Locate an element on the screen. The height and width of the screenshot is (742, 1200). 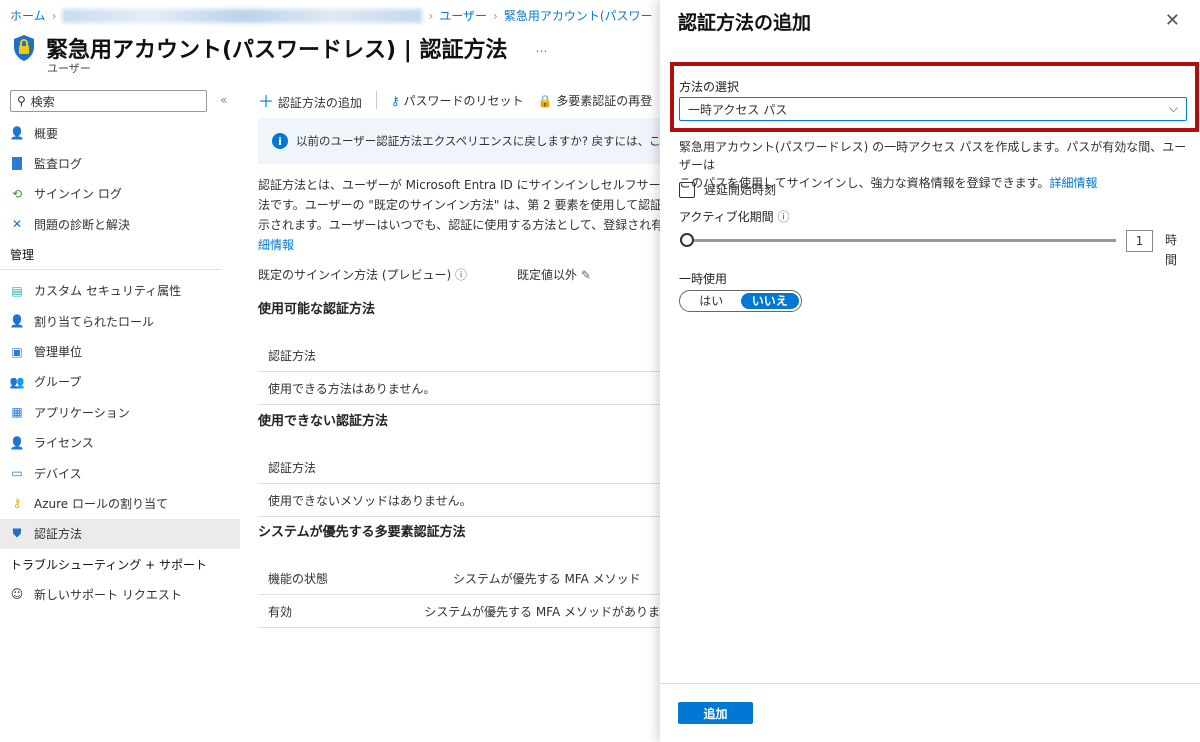
info-icon: ⓘ is located at coordinates (461, 275).